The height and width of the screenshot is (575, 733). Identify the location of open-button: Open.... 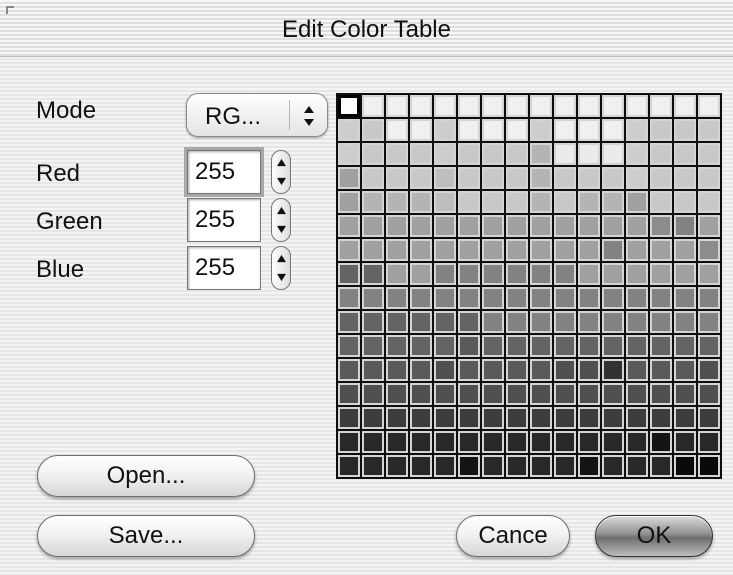
(146, 476).